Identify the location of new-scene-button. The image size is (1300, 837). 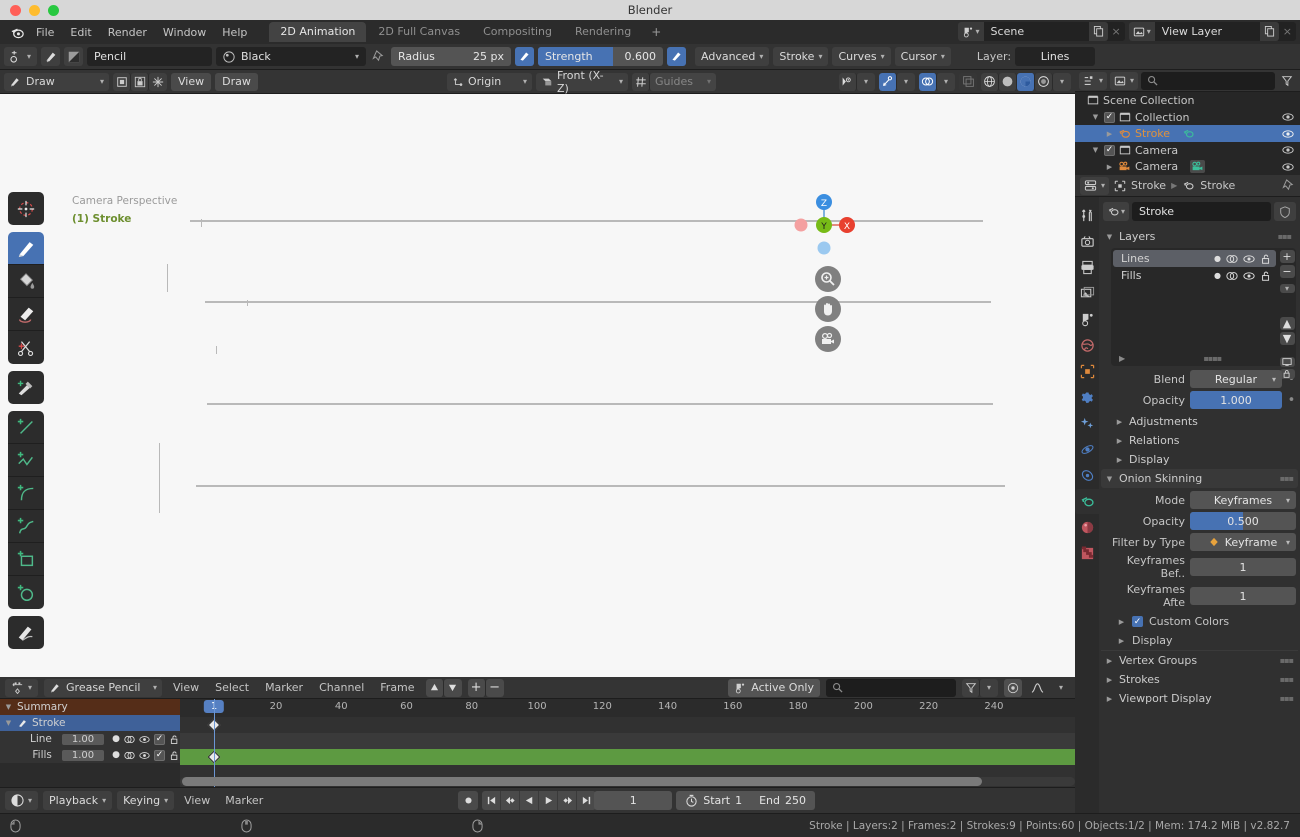
(1098, 31).